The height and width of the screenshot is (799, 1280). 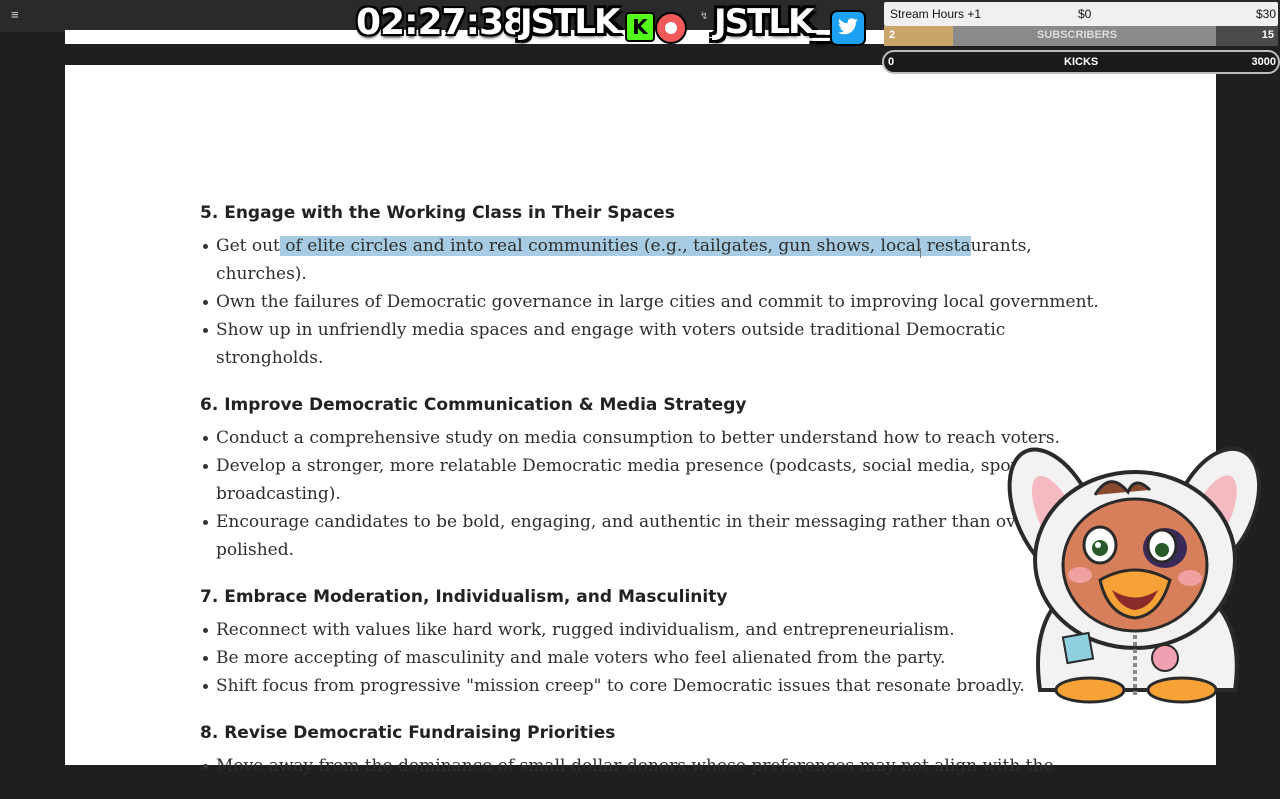 What do you see at coordinates (936, 14) in the screenshot?
I see `stream-hours-label: Stream Hours +1` at bounding box center [936, 14].